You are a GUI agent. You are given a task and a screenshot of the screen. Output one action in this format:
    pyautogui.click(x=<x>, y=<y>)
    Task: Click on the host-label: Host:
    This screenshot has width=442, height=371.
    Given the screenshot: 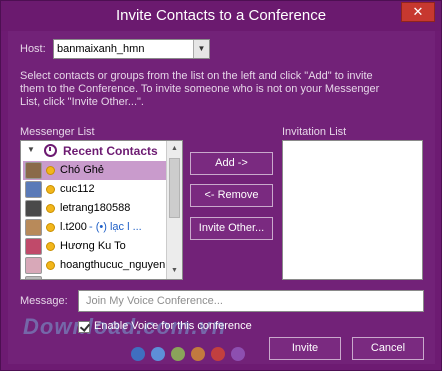 What is the action you would take?
    pyautogui.click(x=33, y=49)
    